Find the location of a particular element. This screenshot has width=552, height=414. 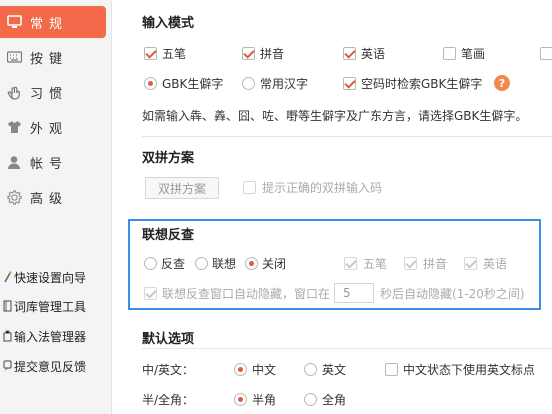

tool-label: 词库管理工具 is located at coordinates (50, 306).